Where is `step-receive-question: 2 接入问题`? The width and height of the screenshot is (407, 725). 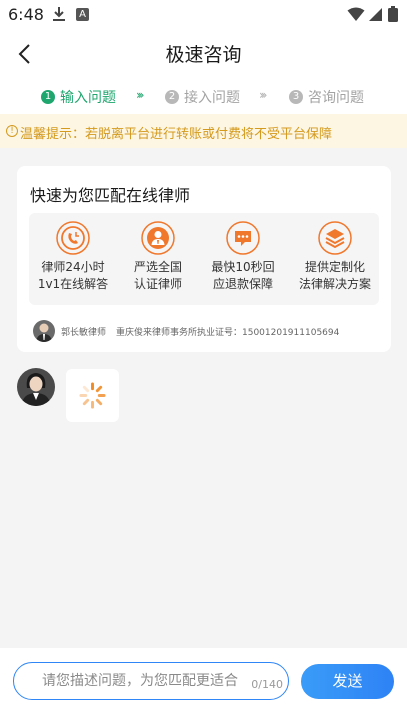
step-receive-question: 2 接入问题 is located at coordinates (202, 97).